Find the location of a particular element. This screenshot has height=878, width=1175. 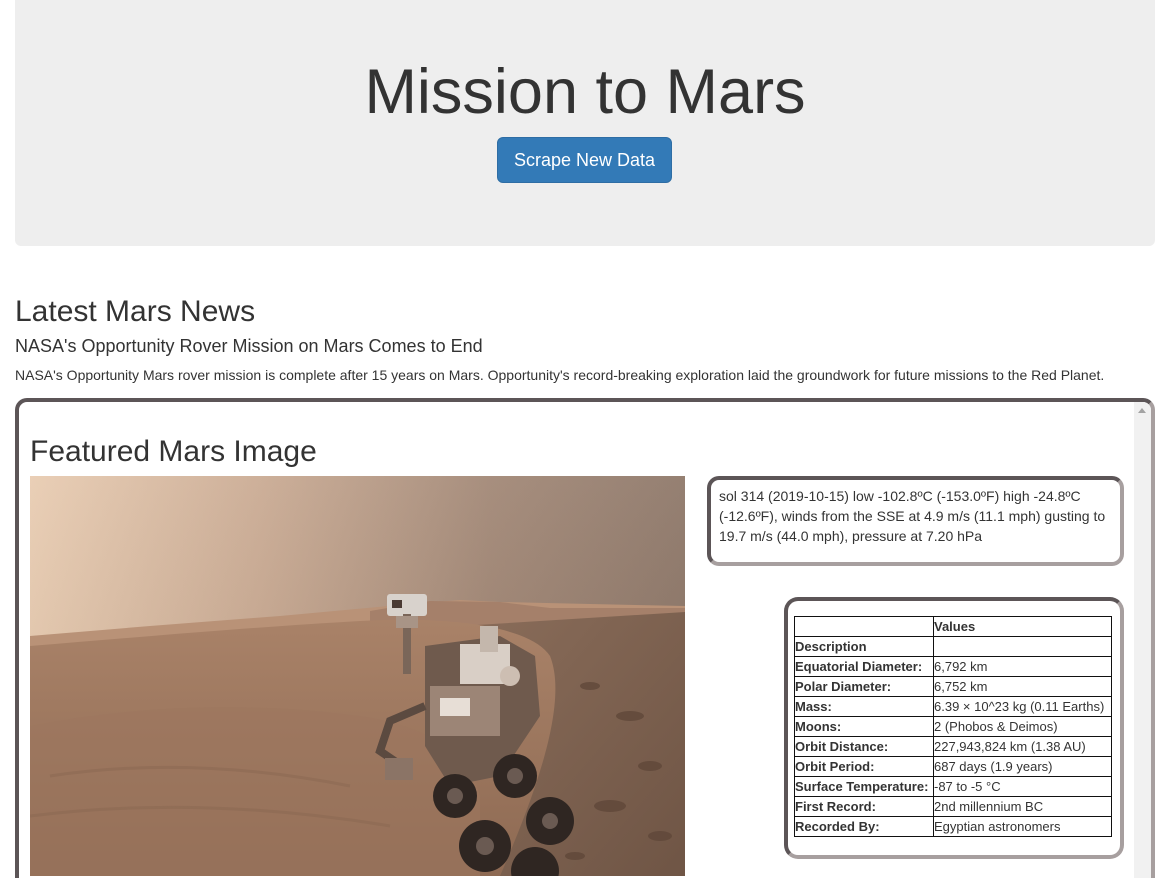

table-row: Moons: 2 (Phobos & Deimos) is located at coordinates (953, 726).